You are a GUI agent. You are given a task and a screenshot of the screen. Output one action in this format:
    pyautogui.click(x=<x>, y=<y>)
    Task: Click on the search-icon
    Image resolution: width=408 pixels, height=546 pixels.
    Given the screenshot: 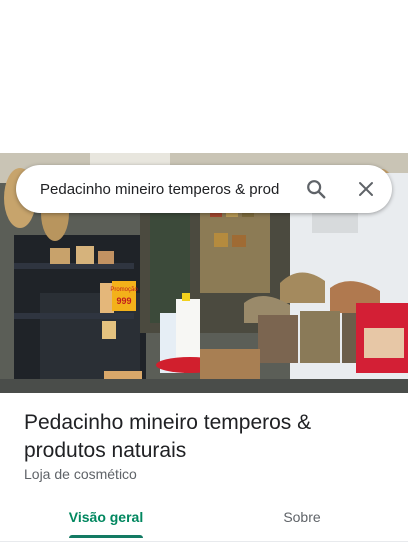 What is the action you would take?
    pyautogui.click(x=316, y=189)
    